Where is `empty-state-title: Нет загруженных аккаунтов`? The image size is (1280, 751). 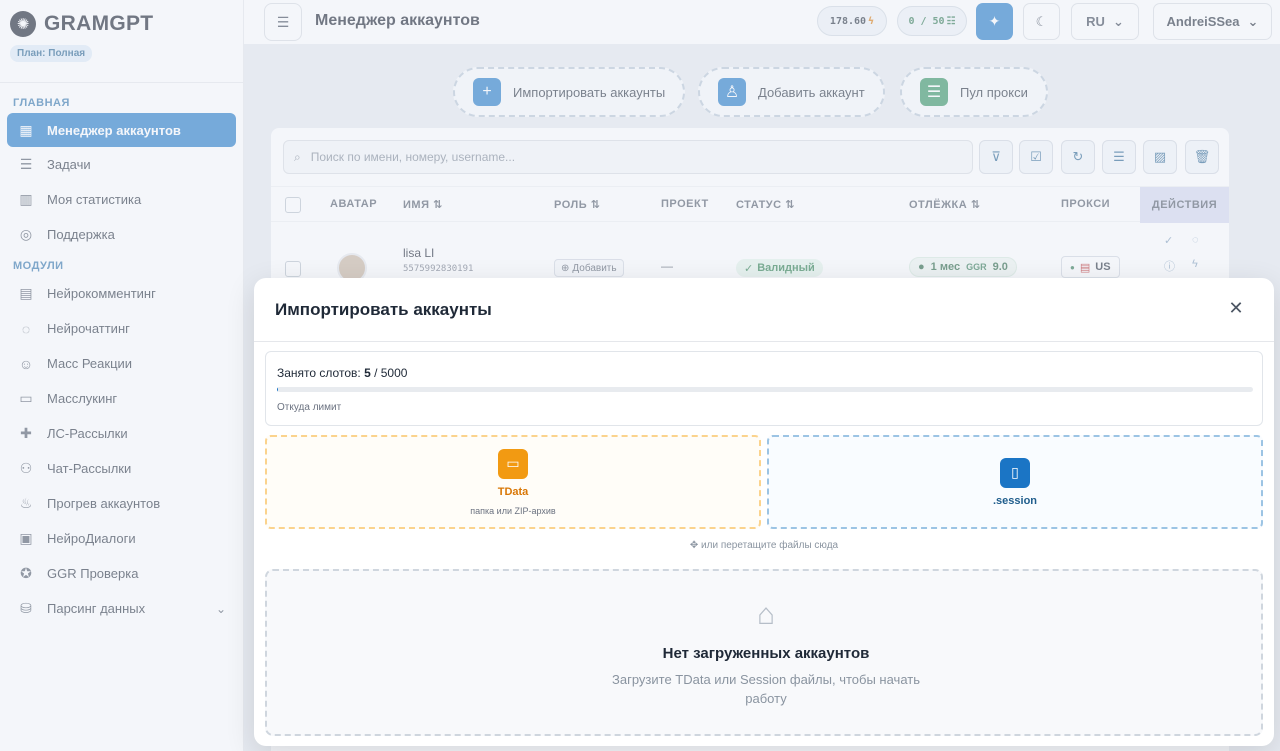
empty-state-title: Нет загруженных аккаунтов is located at coordinates (766, 653).